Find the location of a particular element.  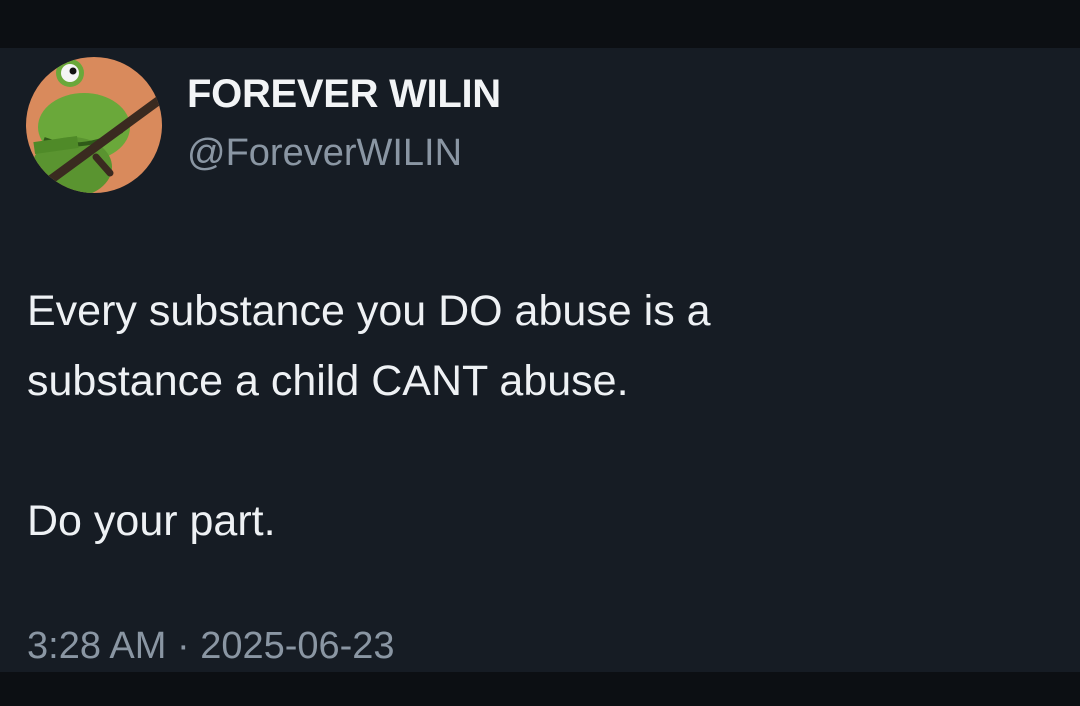

tweet-text-line: Do your part. is located at coordinates (151, 521).